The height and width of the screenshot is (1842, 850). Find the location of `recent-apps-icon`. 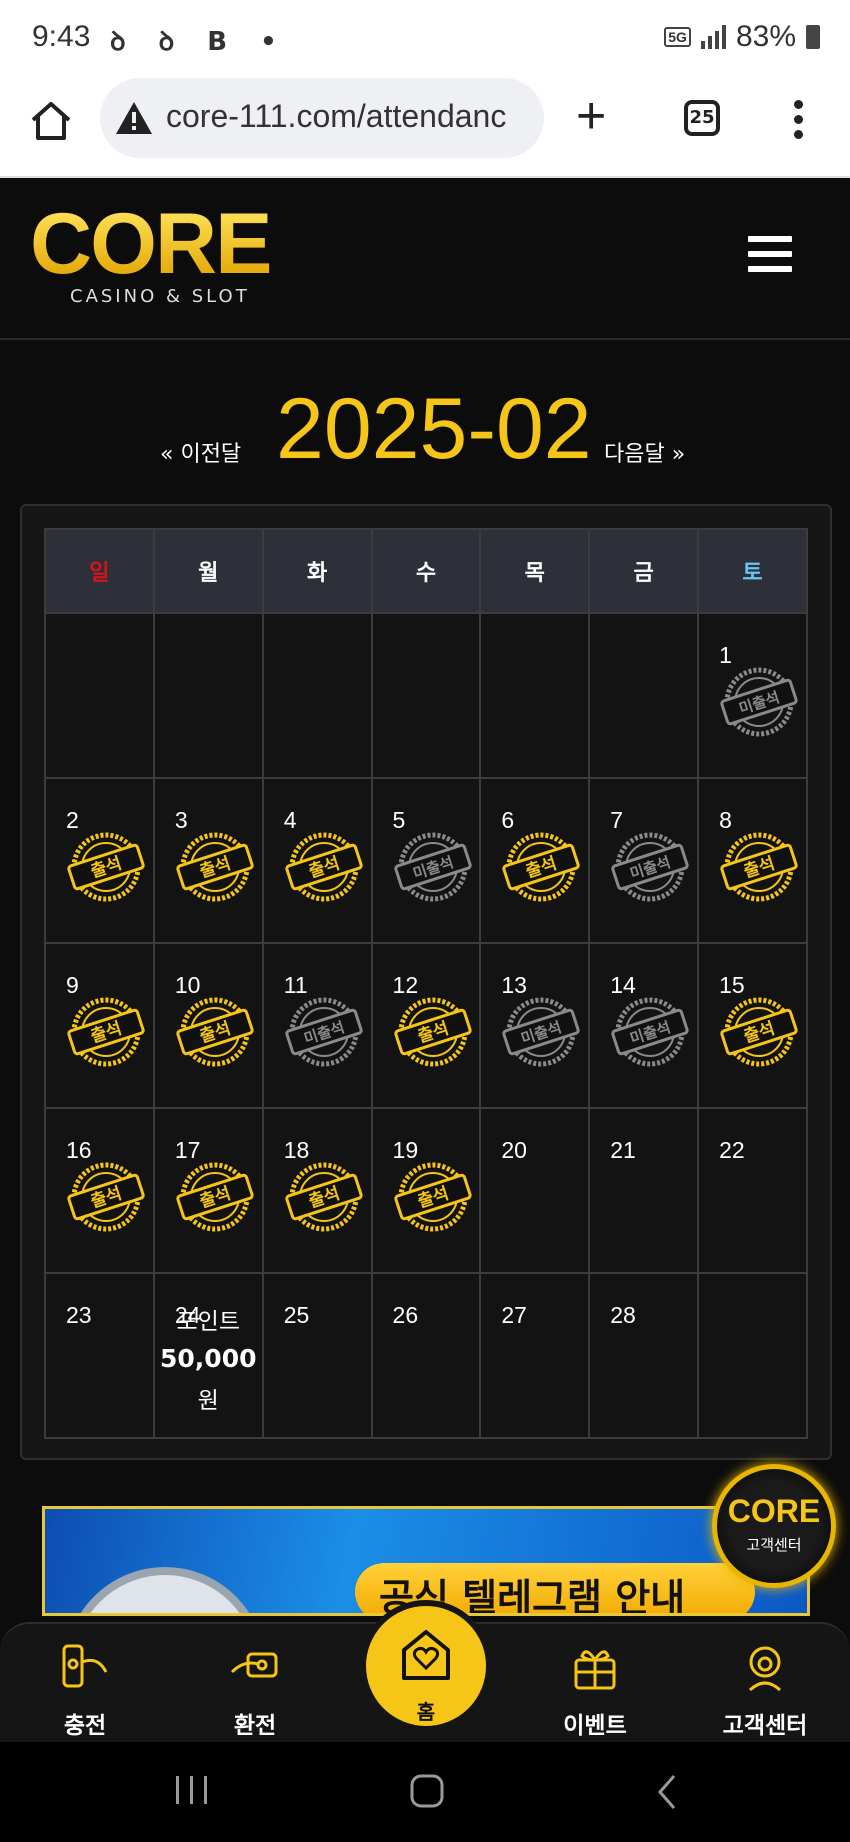

recent-apps-icon is located at coordinates (192, 1792).